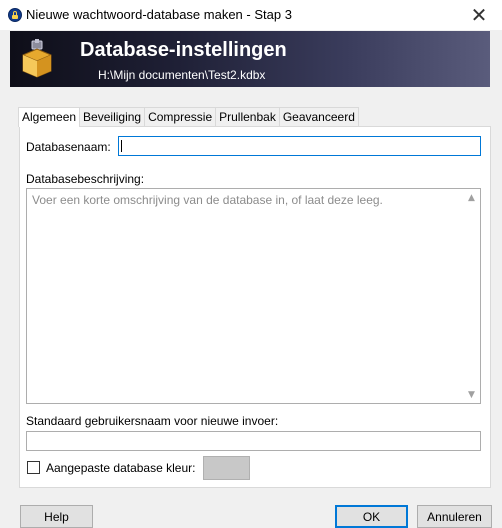 This screenshot has width=502, height=528. I want to click on database-path: H:\Mijn documenten\Test2.kdbx, so click(182, 75).